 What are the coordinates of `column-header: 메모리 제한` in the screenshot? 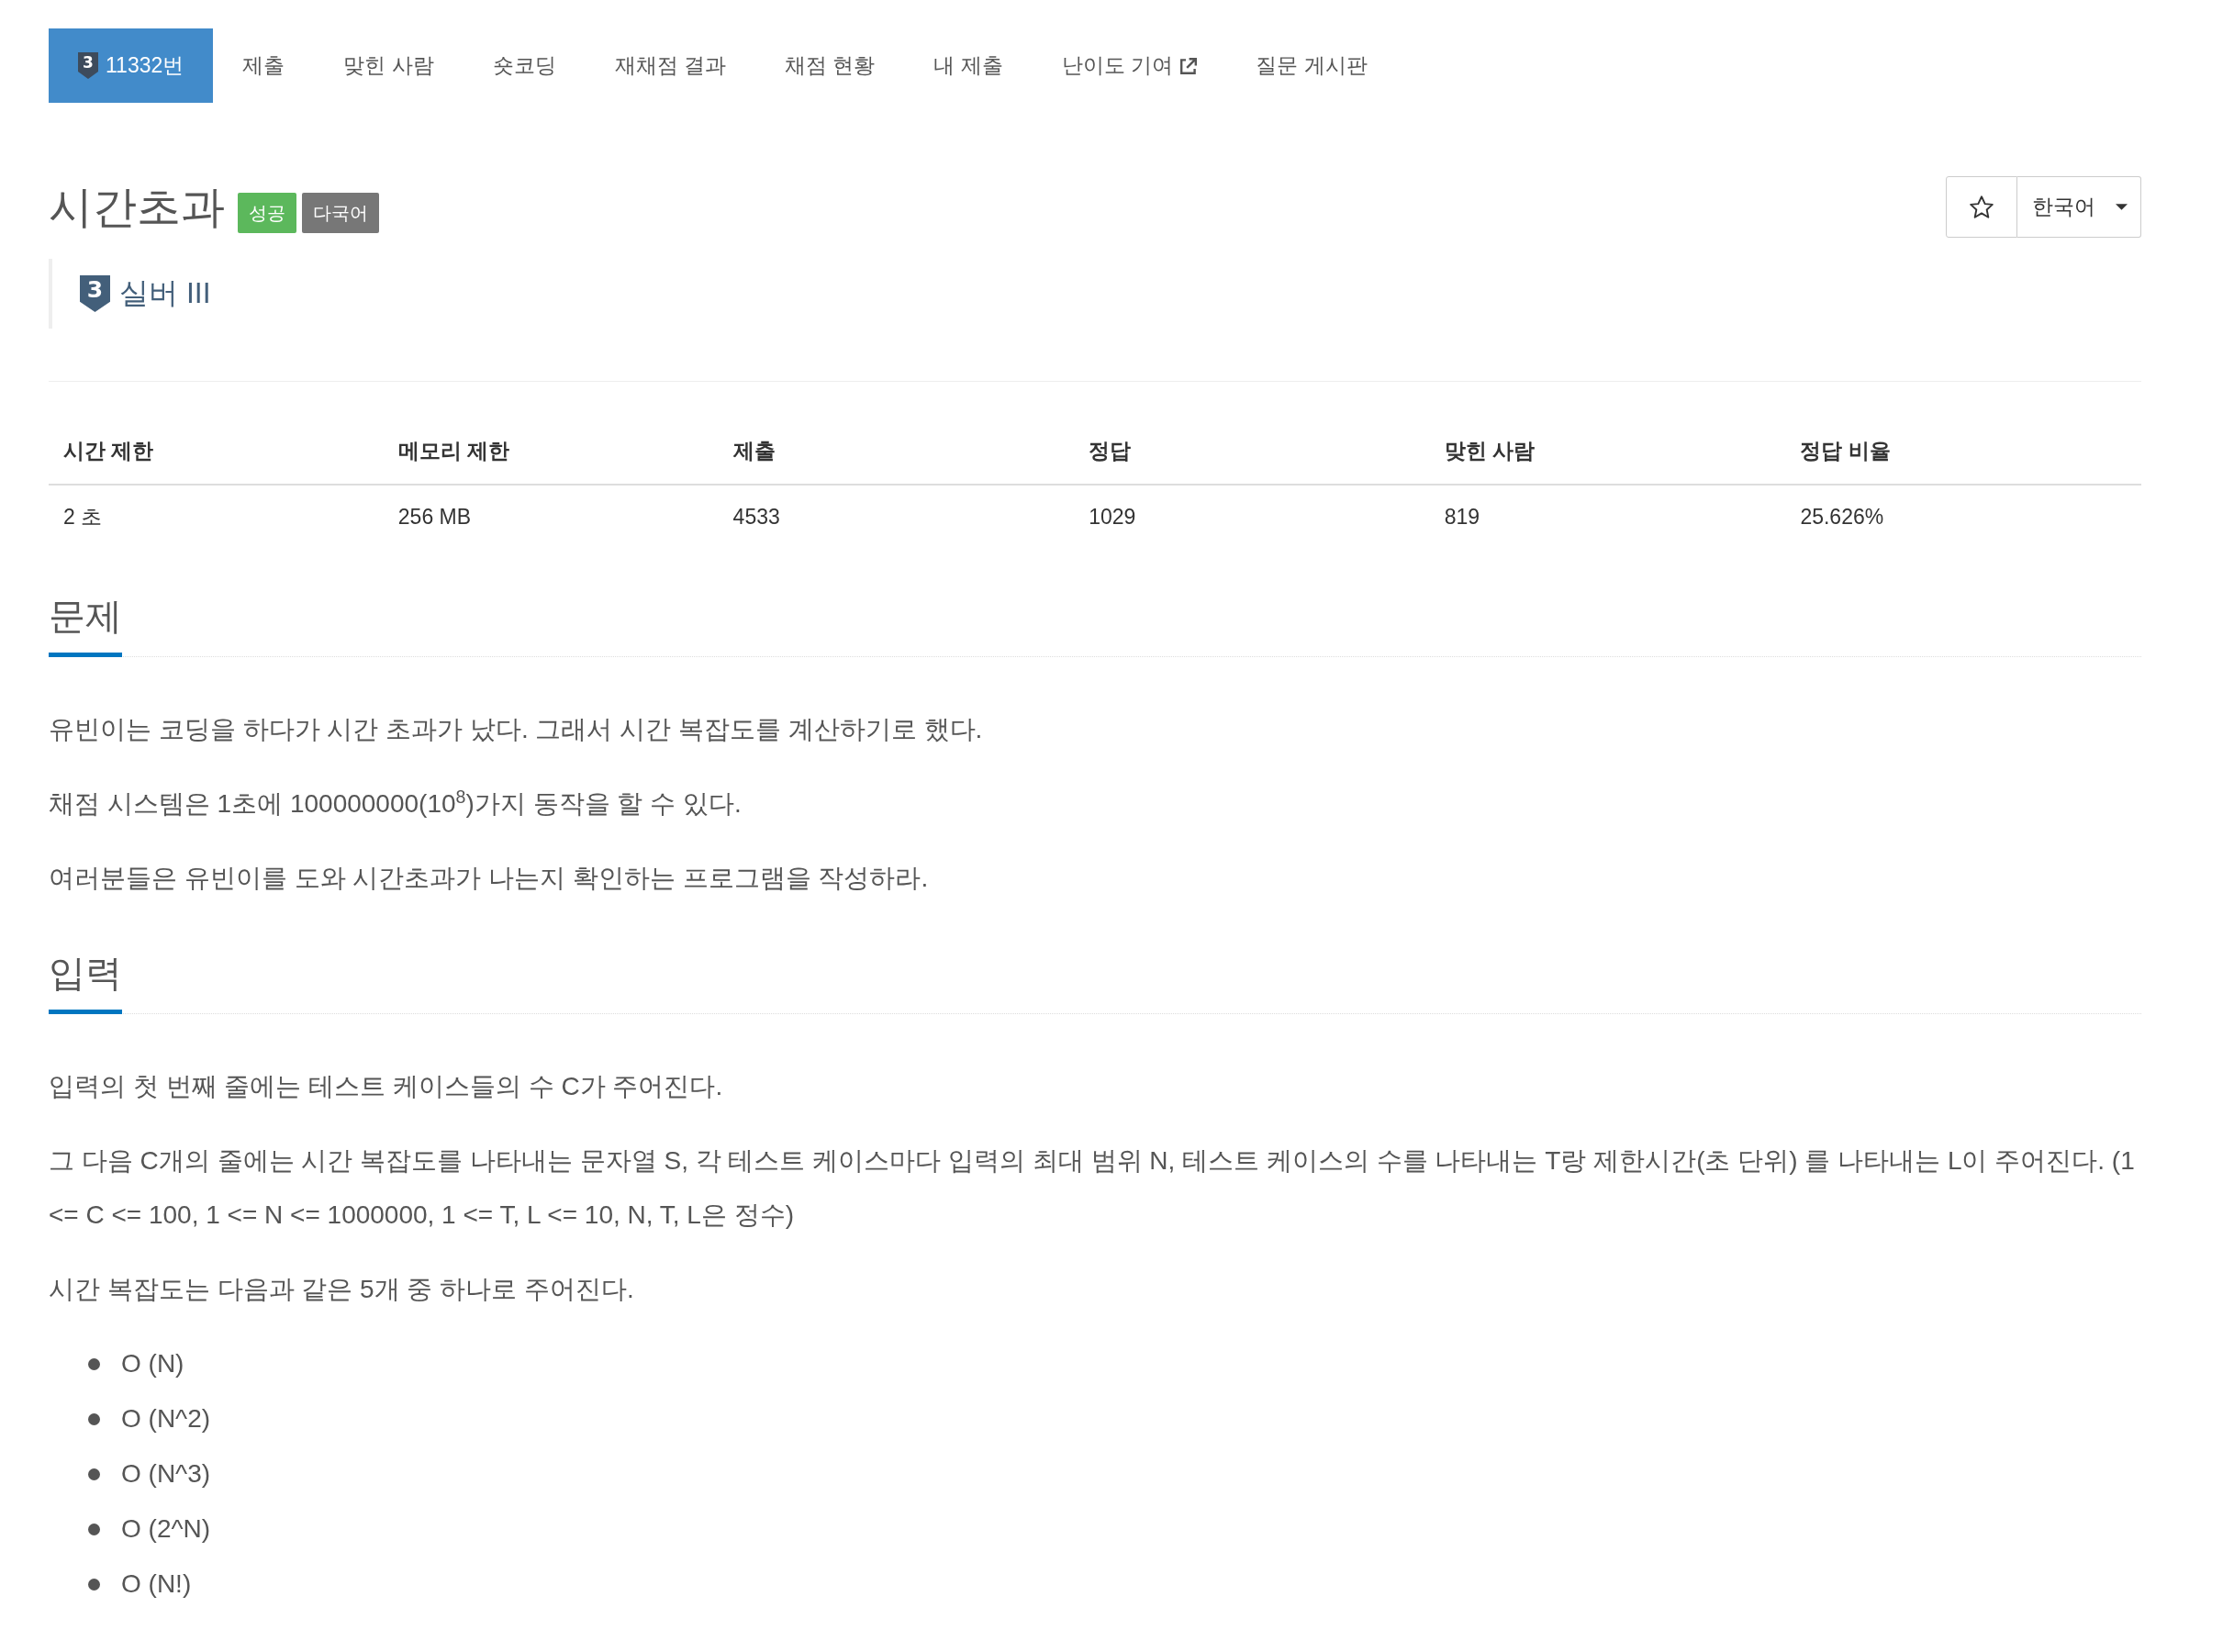 It's located at (551, 452).